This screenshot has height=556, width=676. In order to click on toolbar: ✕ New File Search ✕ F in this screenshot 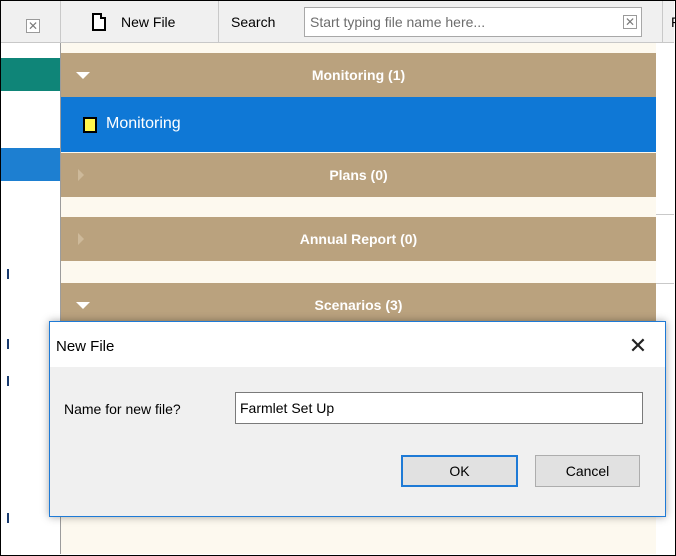, I will do `click(338, 22)`.